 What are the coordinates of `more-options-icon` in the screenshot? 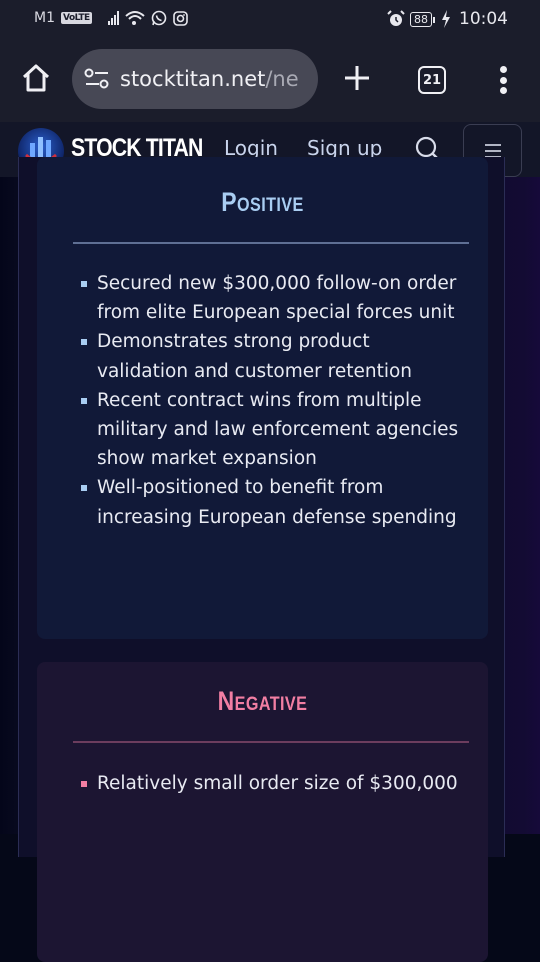 It's located at (503, 80).